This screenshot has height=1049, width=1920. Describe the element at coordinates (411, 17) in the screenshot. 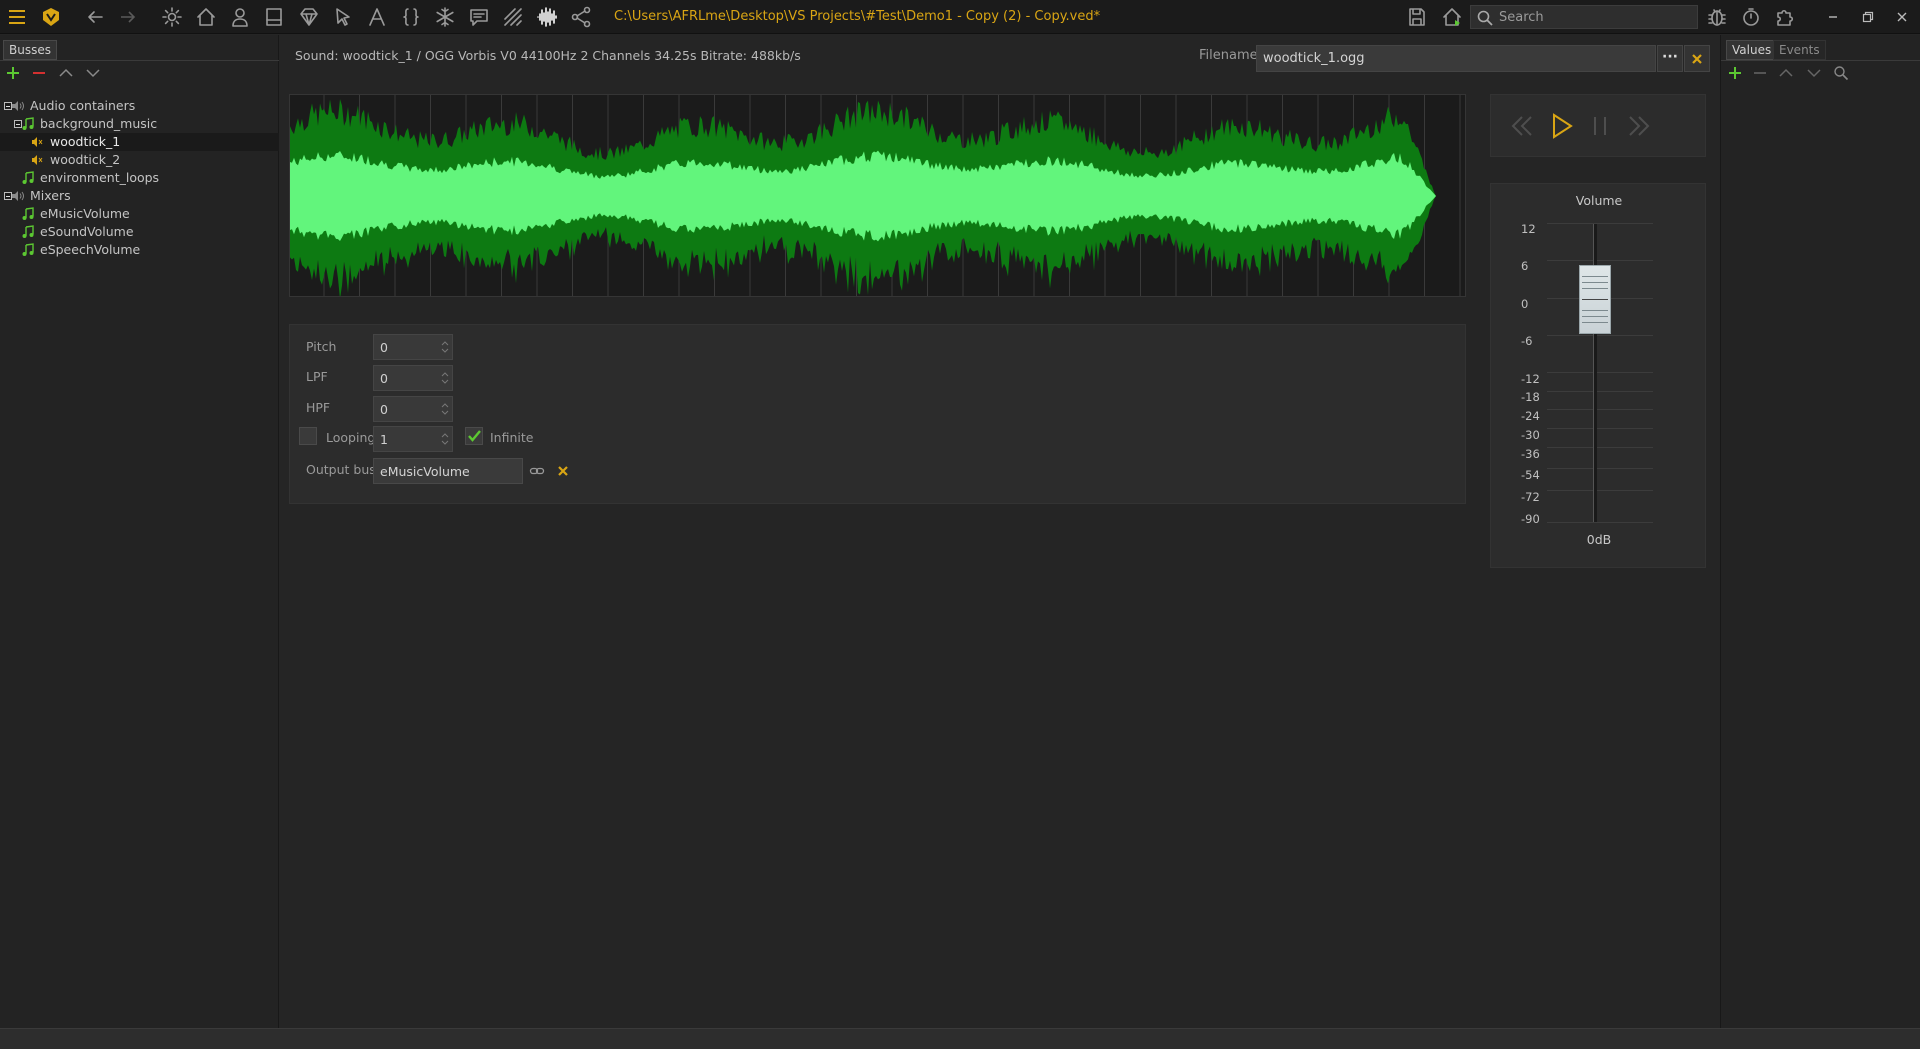

I see `scripts-braces-icon` at that location.